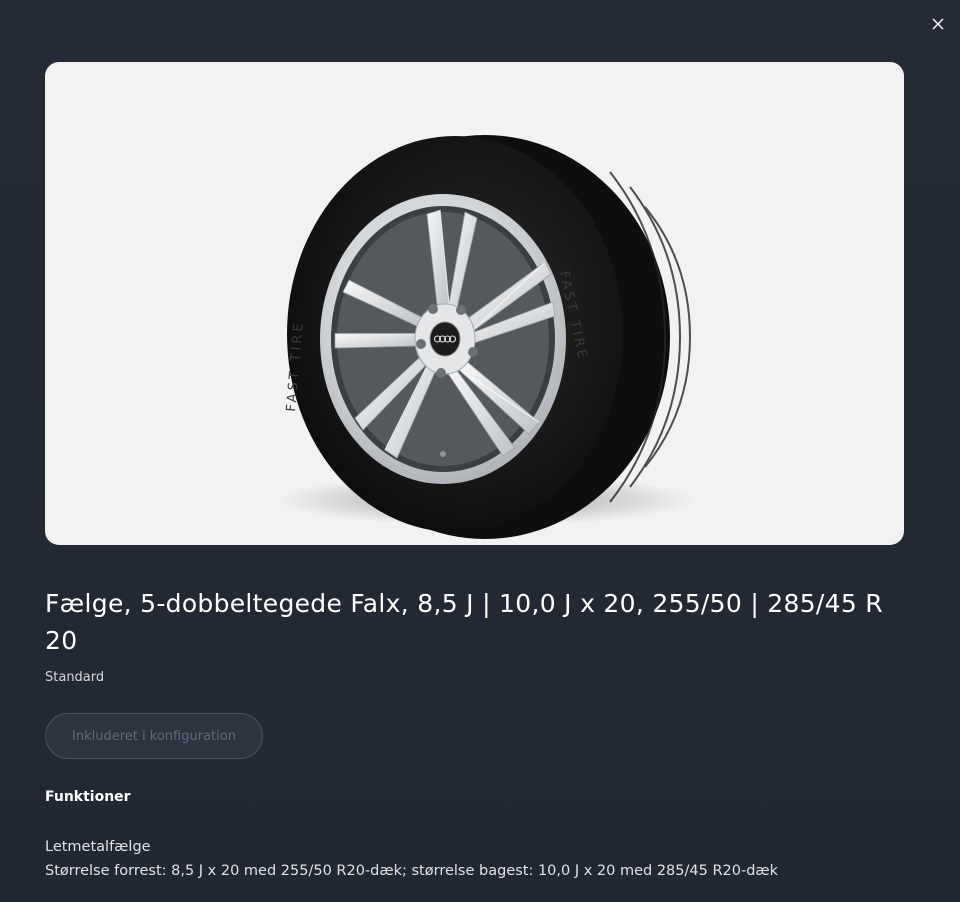 This screenshot has height=902, width=960. Describe the element at coordinates (75, 677) in the screenshot. I see `product-status: Standard` at that location.